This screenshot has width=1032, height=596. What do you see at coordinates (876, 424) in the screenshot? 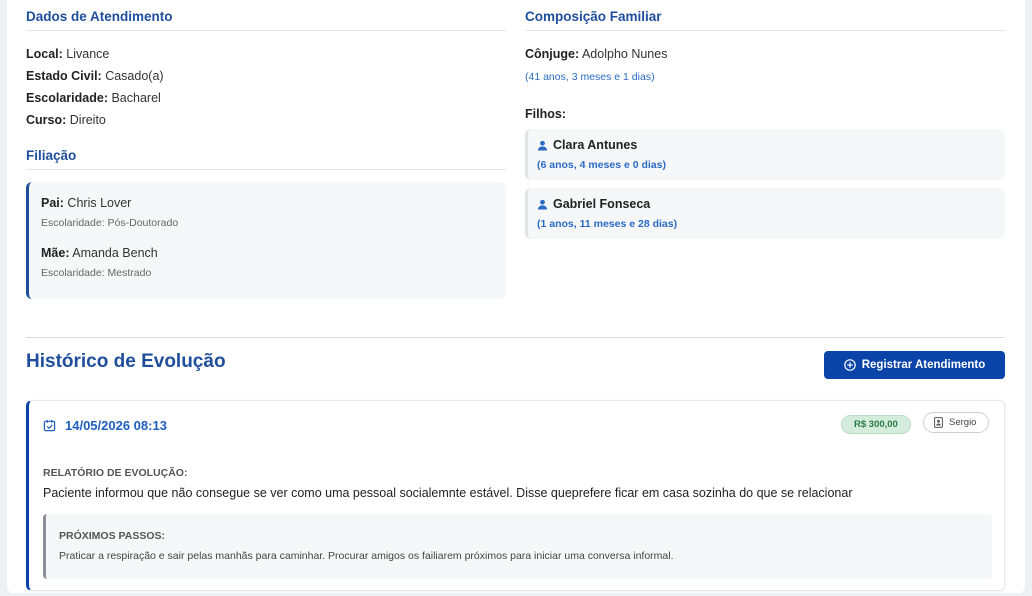
I see `price-badge: R$ 300,00` at bounding box center [876, 424].